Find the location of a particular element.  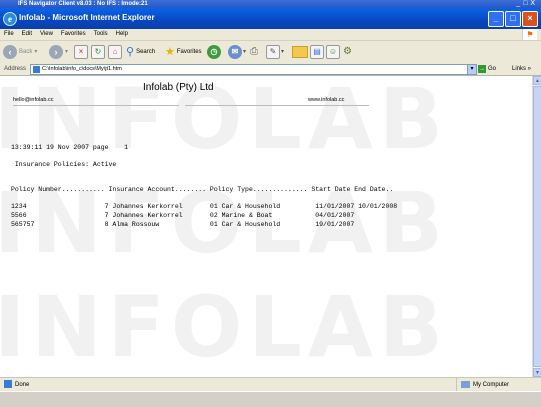

research-button: ▤ is located at coordinates (317, 52).